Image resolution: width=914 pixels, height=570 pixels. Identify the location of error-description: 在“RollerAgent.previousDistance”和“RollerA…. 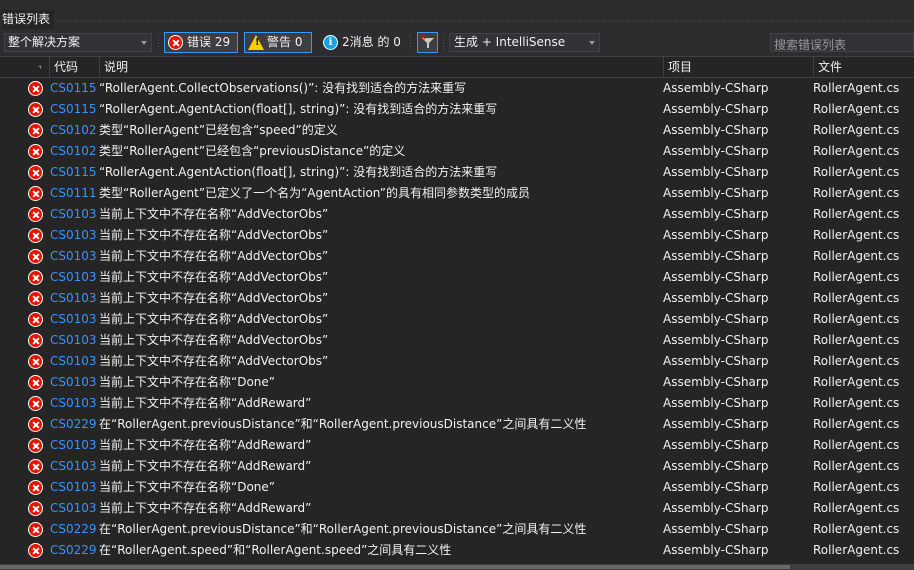
(343, 424).